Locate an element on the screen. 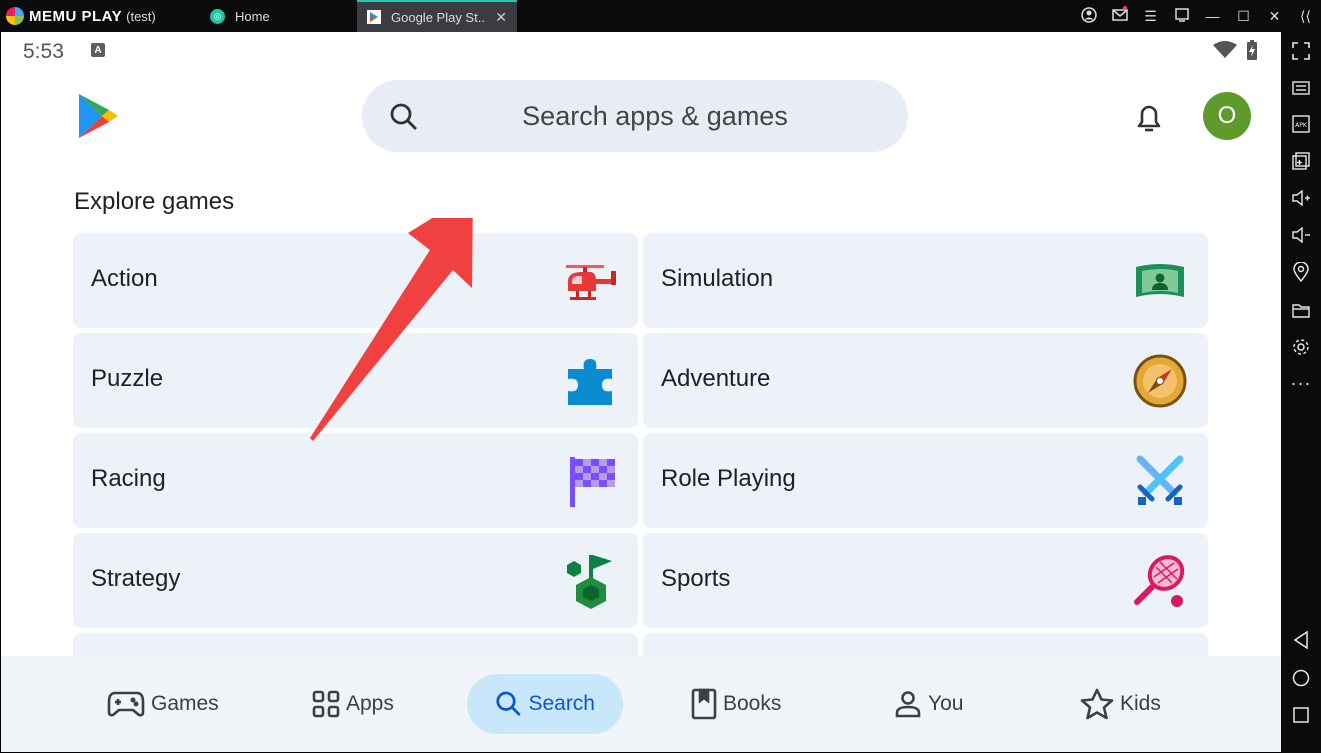  tennis-racket-icon is located at coordinates (1159, 581).